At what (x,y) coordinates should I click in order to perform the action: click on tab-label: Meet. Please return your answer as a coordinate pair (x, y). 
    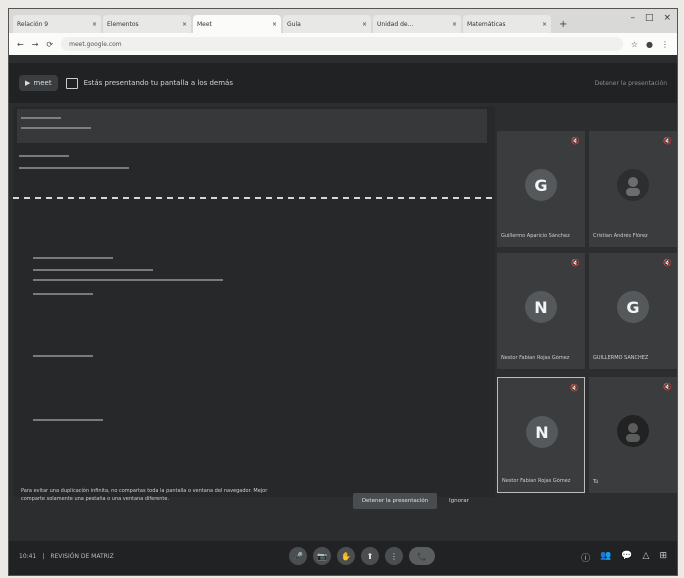
    Looking at the image, I should click on (204, 24).